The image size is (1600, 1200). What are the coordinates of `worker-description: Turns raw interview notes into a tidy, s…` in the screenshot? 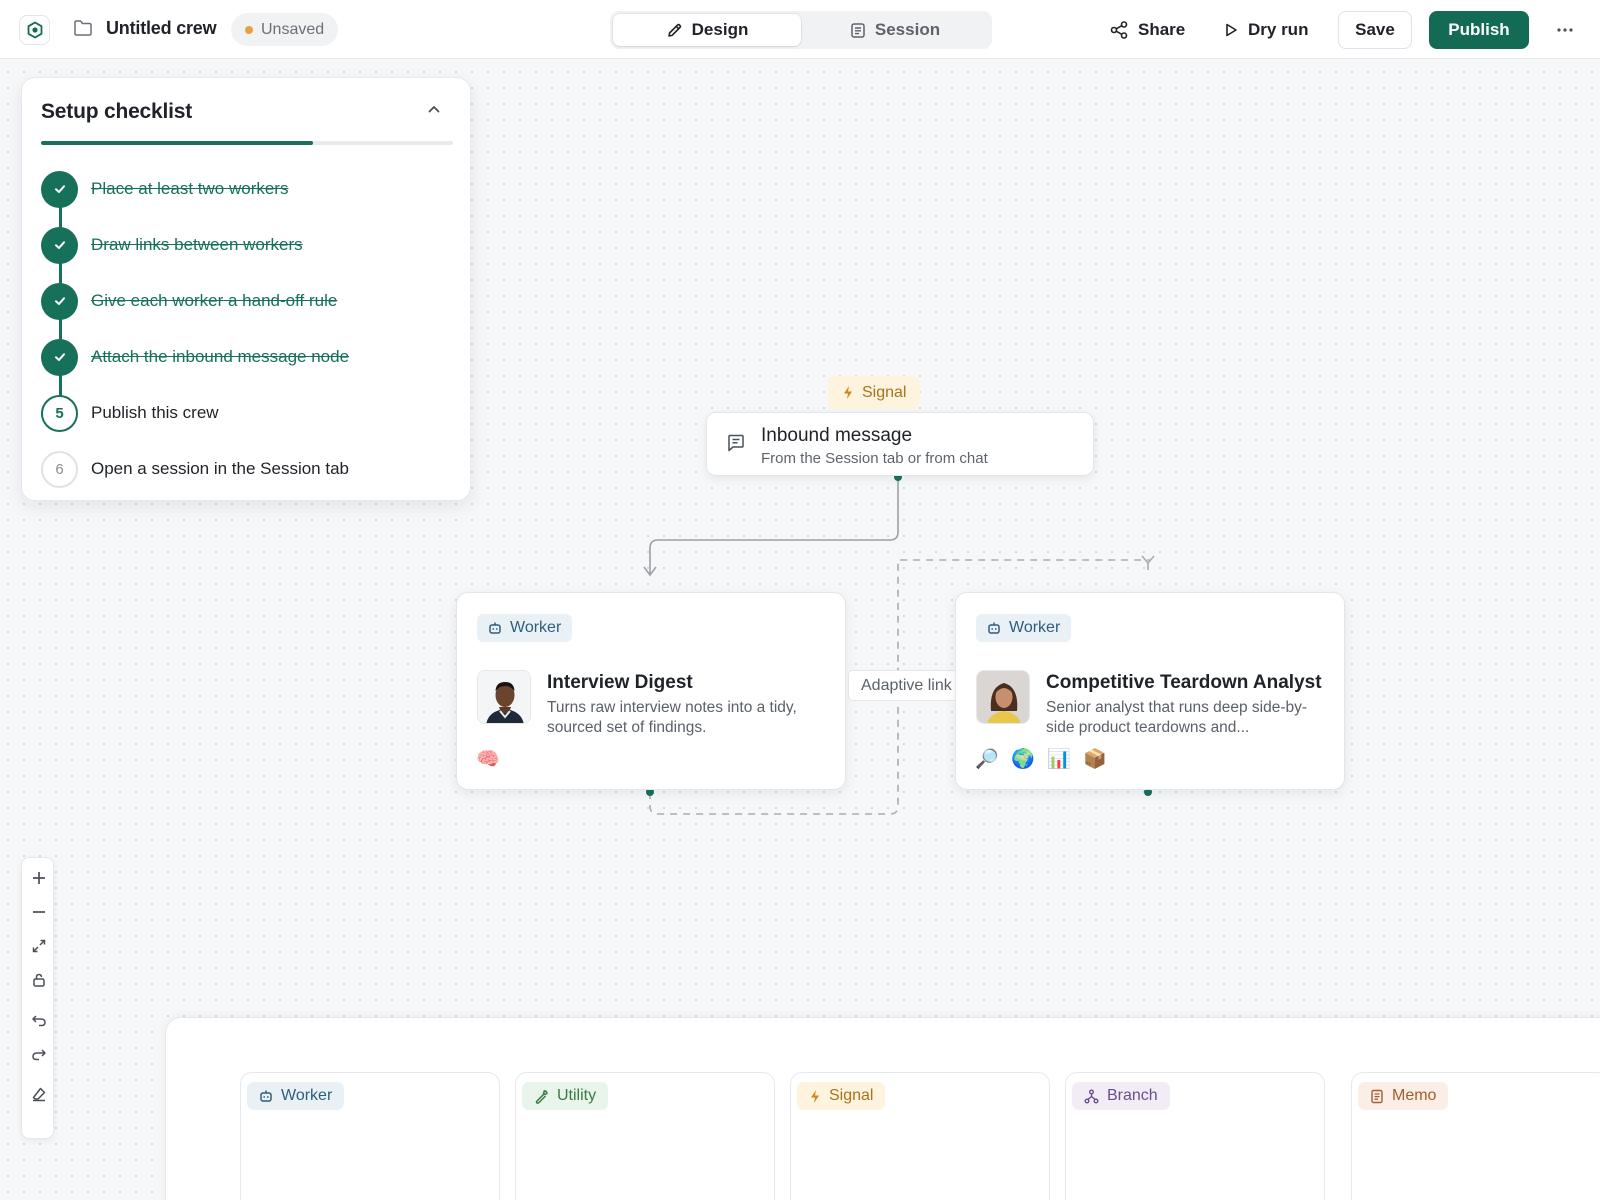 It's located at (672, 717).